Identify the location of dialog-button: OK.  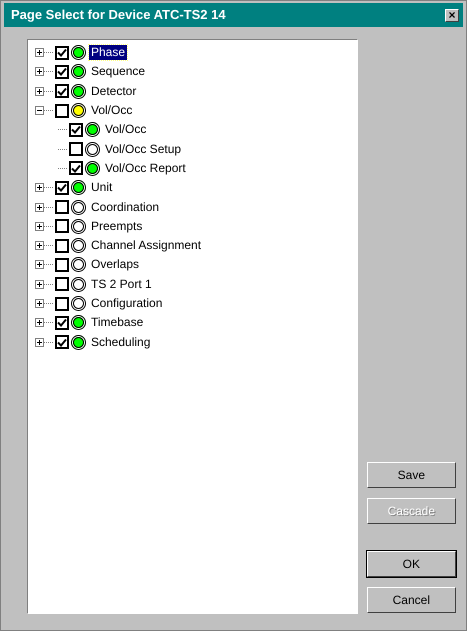
(411, 564).